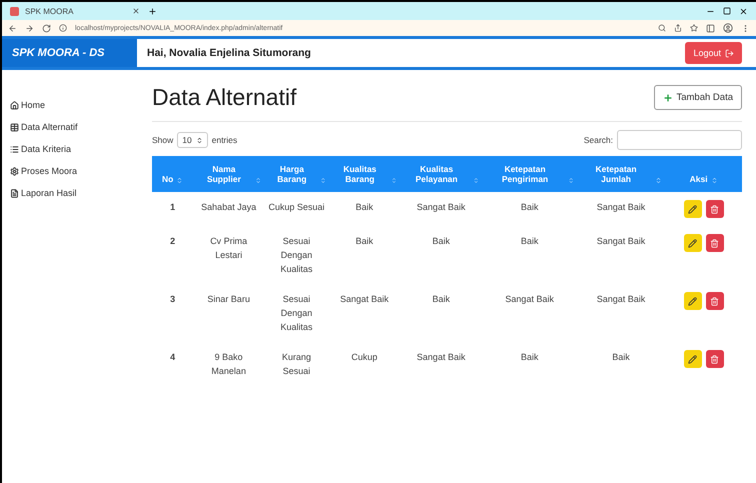 This screenshot has width=756, height=483. I want to click on profile-icon, so click(728, 28).